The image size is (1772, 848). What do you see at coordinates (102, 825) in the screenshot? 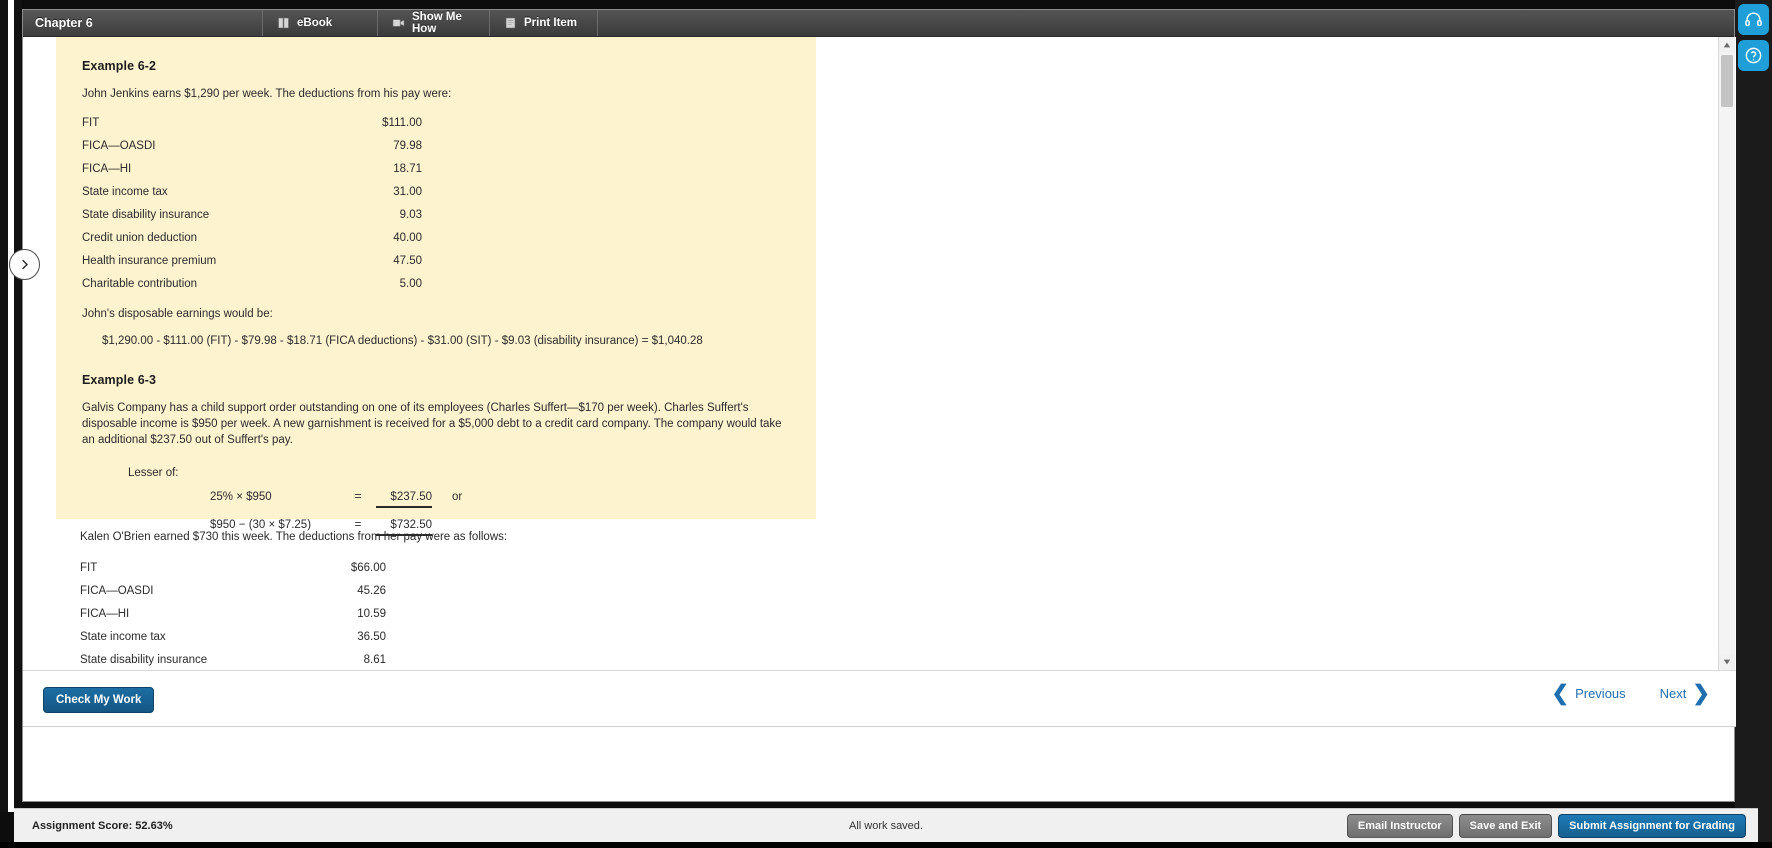
I see `assignment-score-label: Assignment Score: 52.63%` at bounding box center [102, 825].